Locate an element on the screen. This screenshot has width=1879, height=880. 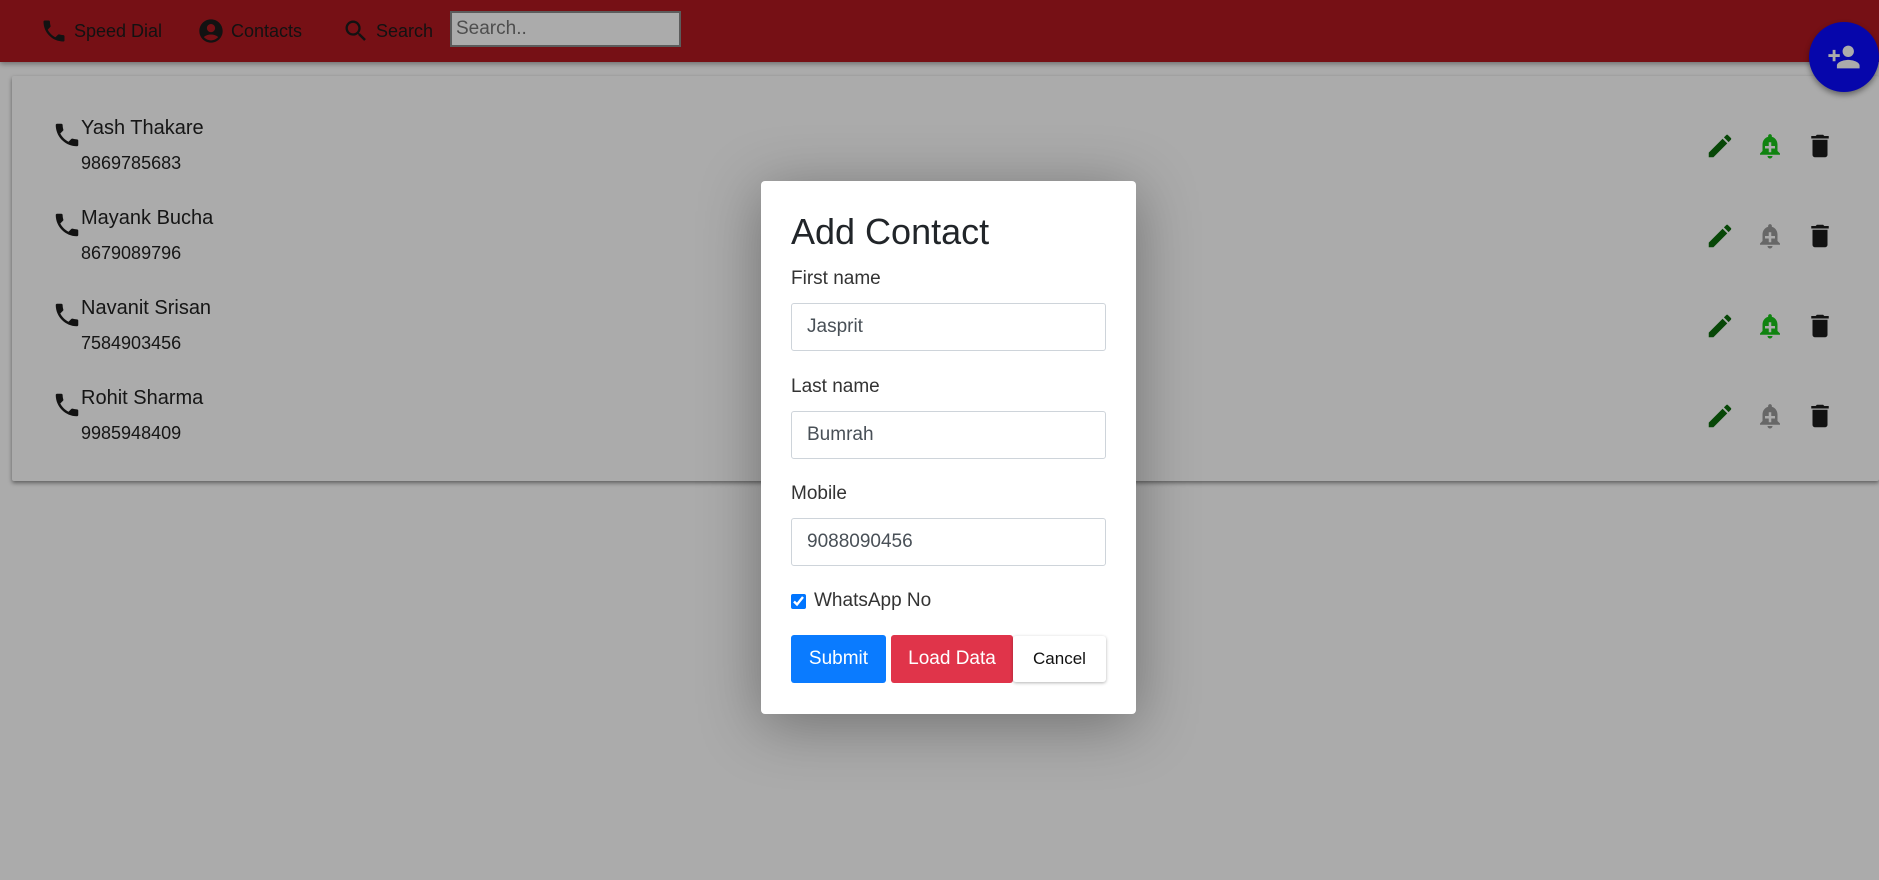
cancel-button: Cancel is located at coordinates (1059, 659).